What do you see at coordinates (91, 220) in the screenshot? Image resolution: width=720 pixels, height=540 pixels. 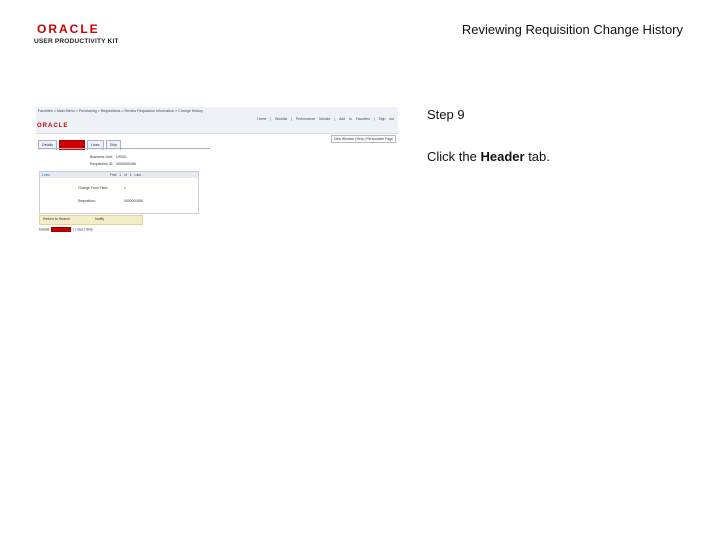 I see `thumb-button-bar: Return to Search Notify` at bounding box center [91, 220].